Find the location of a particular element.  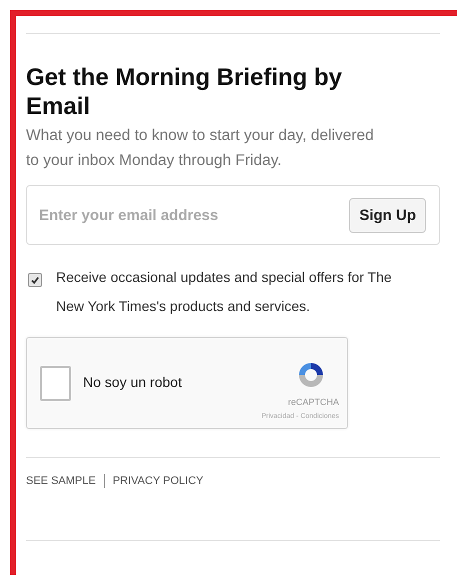

heading: Get the Morning Briefing by Email is located at coordinates (184, 92).